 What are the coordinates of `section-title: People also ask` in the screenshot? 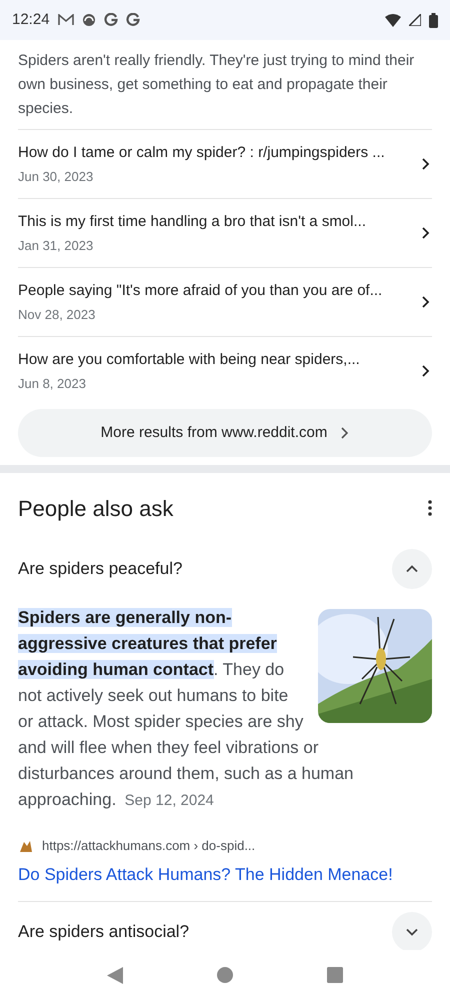 It's located at (96, 508).